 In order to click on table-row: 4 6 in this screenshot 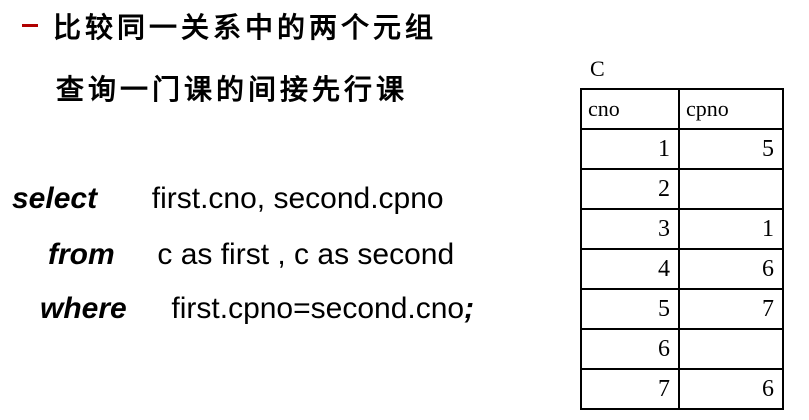, I will do `click(682, 269)`.